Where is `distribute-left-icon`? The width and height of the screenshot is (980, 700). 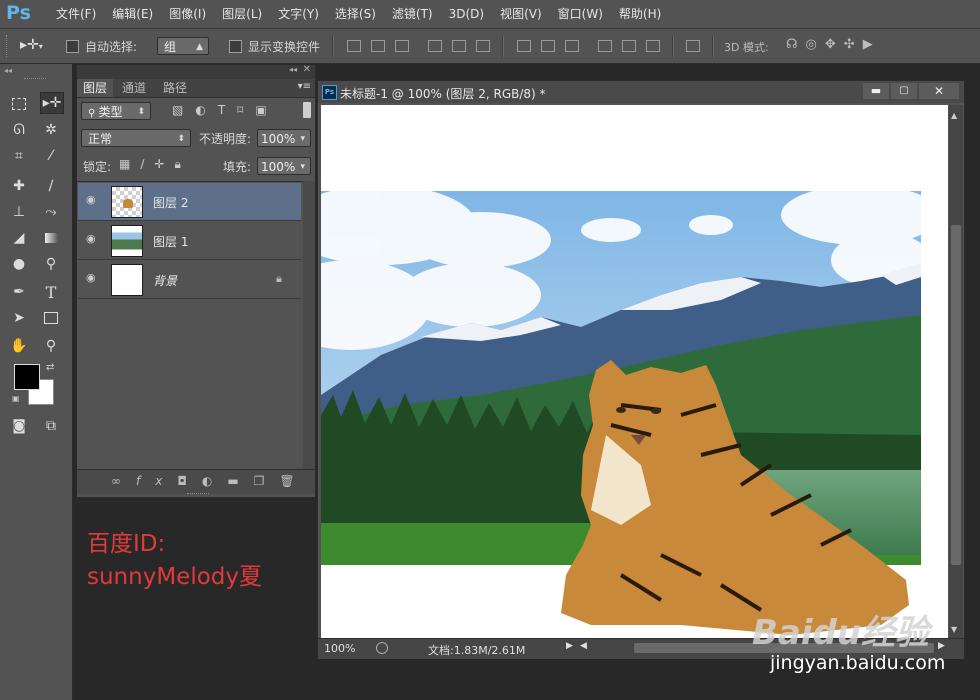 distribute-left-icon is located at coordinates (605, 46).